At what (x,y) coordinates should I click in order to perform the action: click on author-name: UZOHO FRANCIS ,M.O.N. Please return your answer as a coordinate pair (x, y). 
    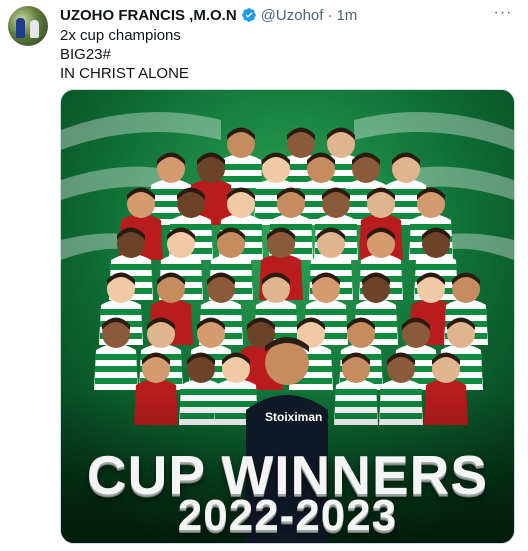
    Looking at the image, I should click on (148, 15).